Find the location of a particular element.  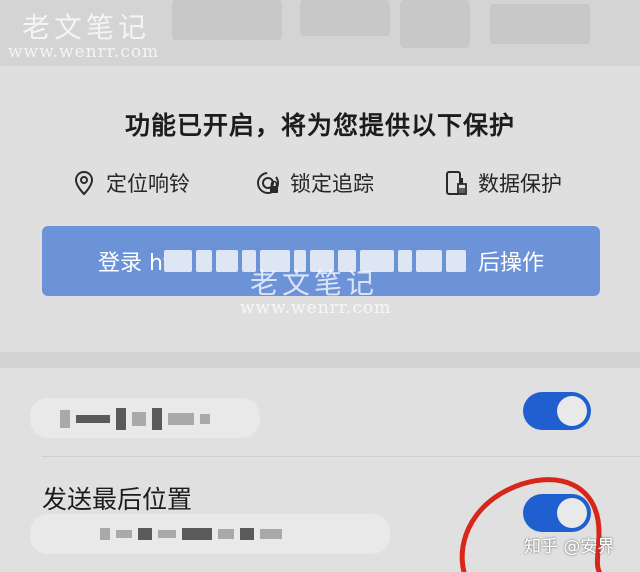

feature-data-protection: 数据保护 is located at coordinates (503, 183).